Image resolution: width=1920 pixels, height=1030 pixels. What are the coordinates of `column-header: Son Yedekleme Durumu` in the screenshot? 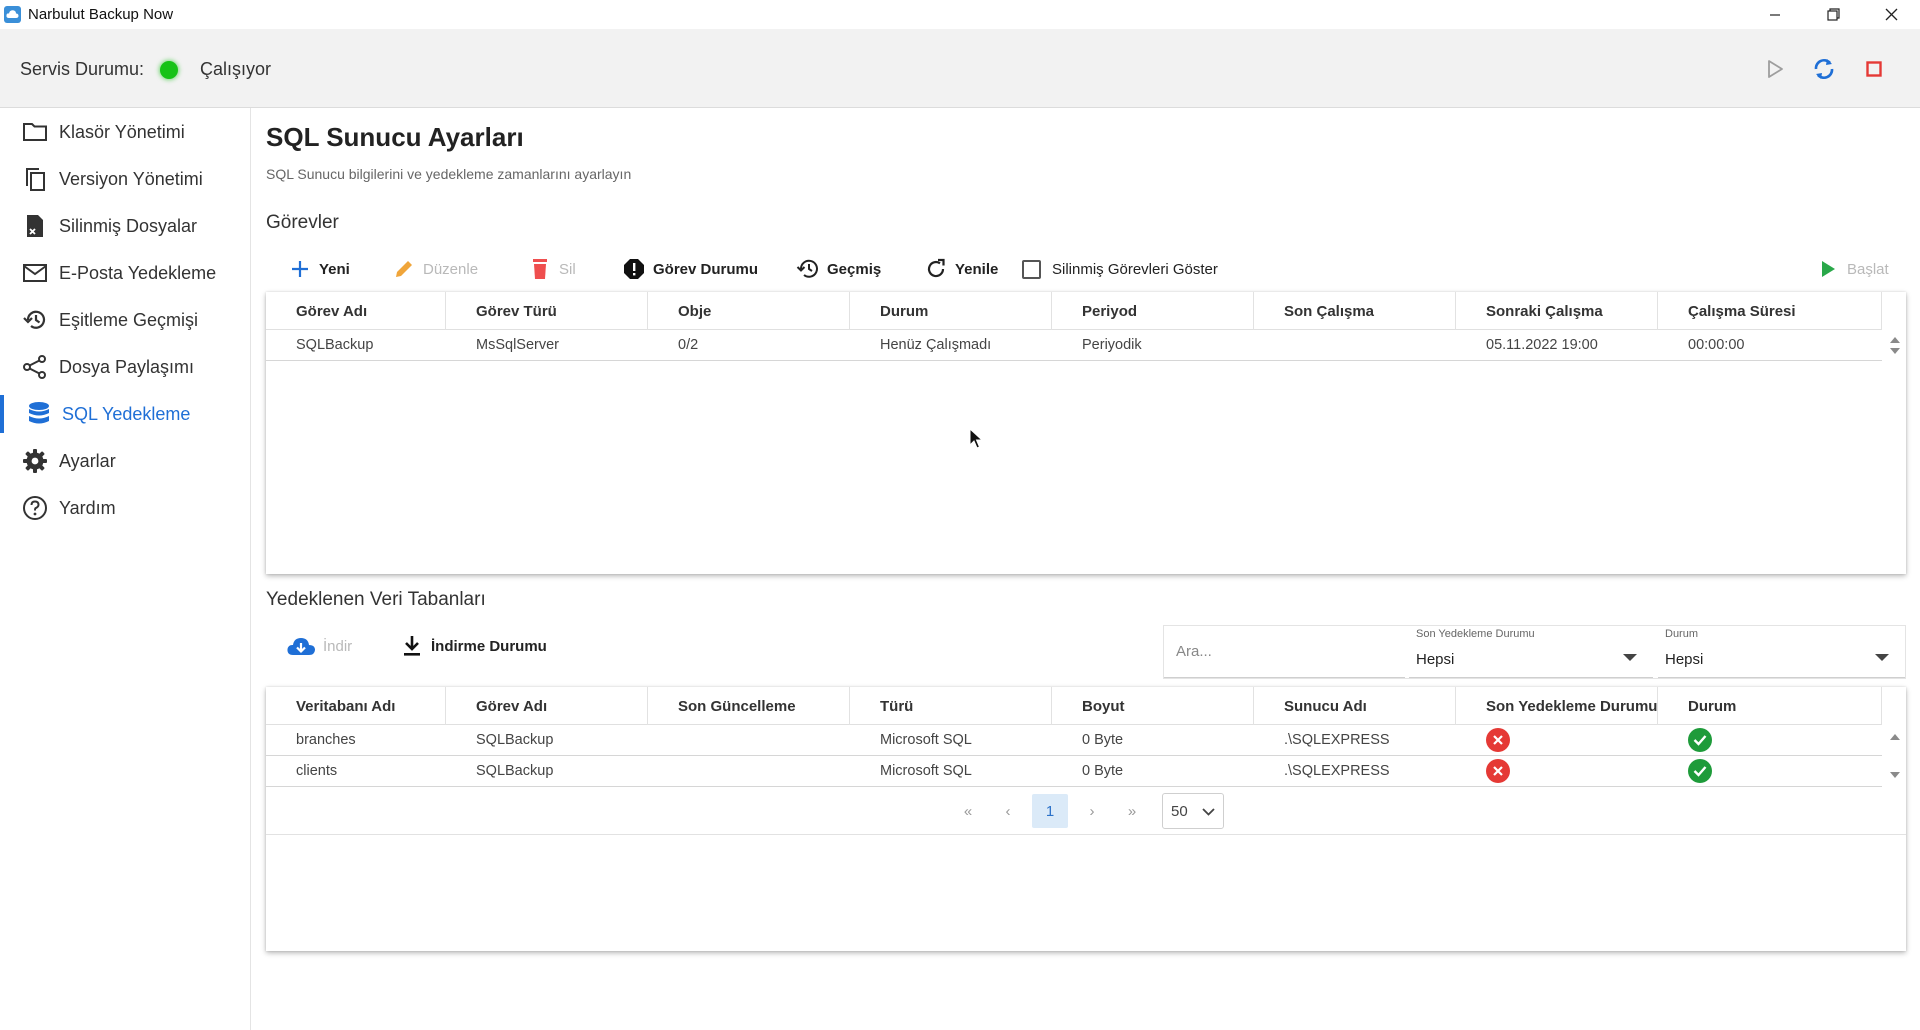 It's located at (1557, 706).